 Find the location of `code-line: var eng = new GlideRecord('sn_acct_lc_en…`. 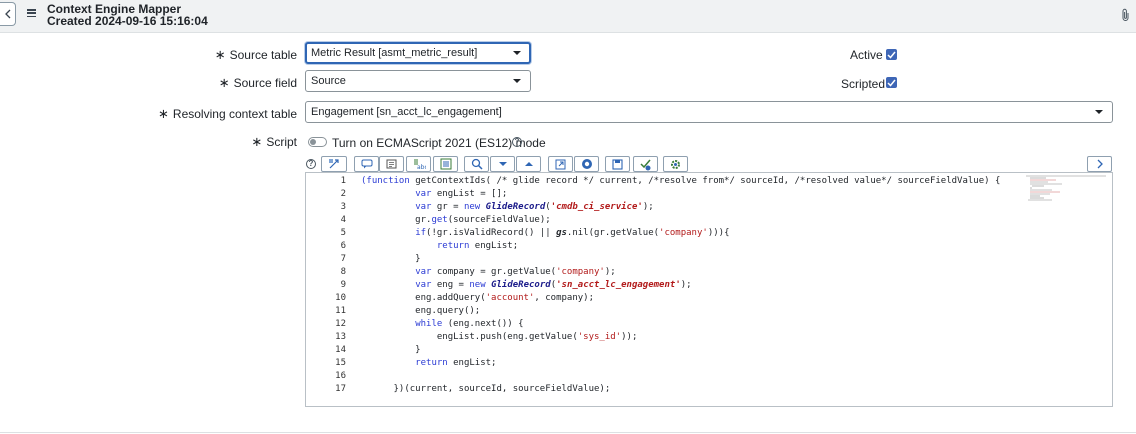

code-line: var eng = new GlideRecord('sn_acct_lc_en… is located at coordinates (553, 285).